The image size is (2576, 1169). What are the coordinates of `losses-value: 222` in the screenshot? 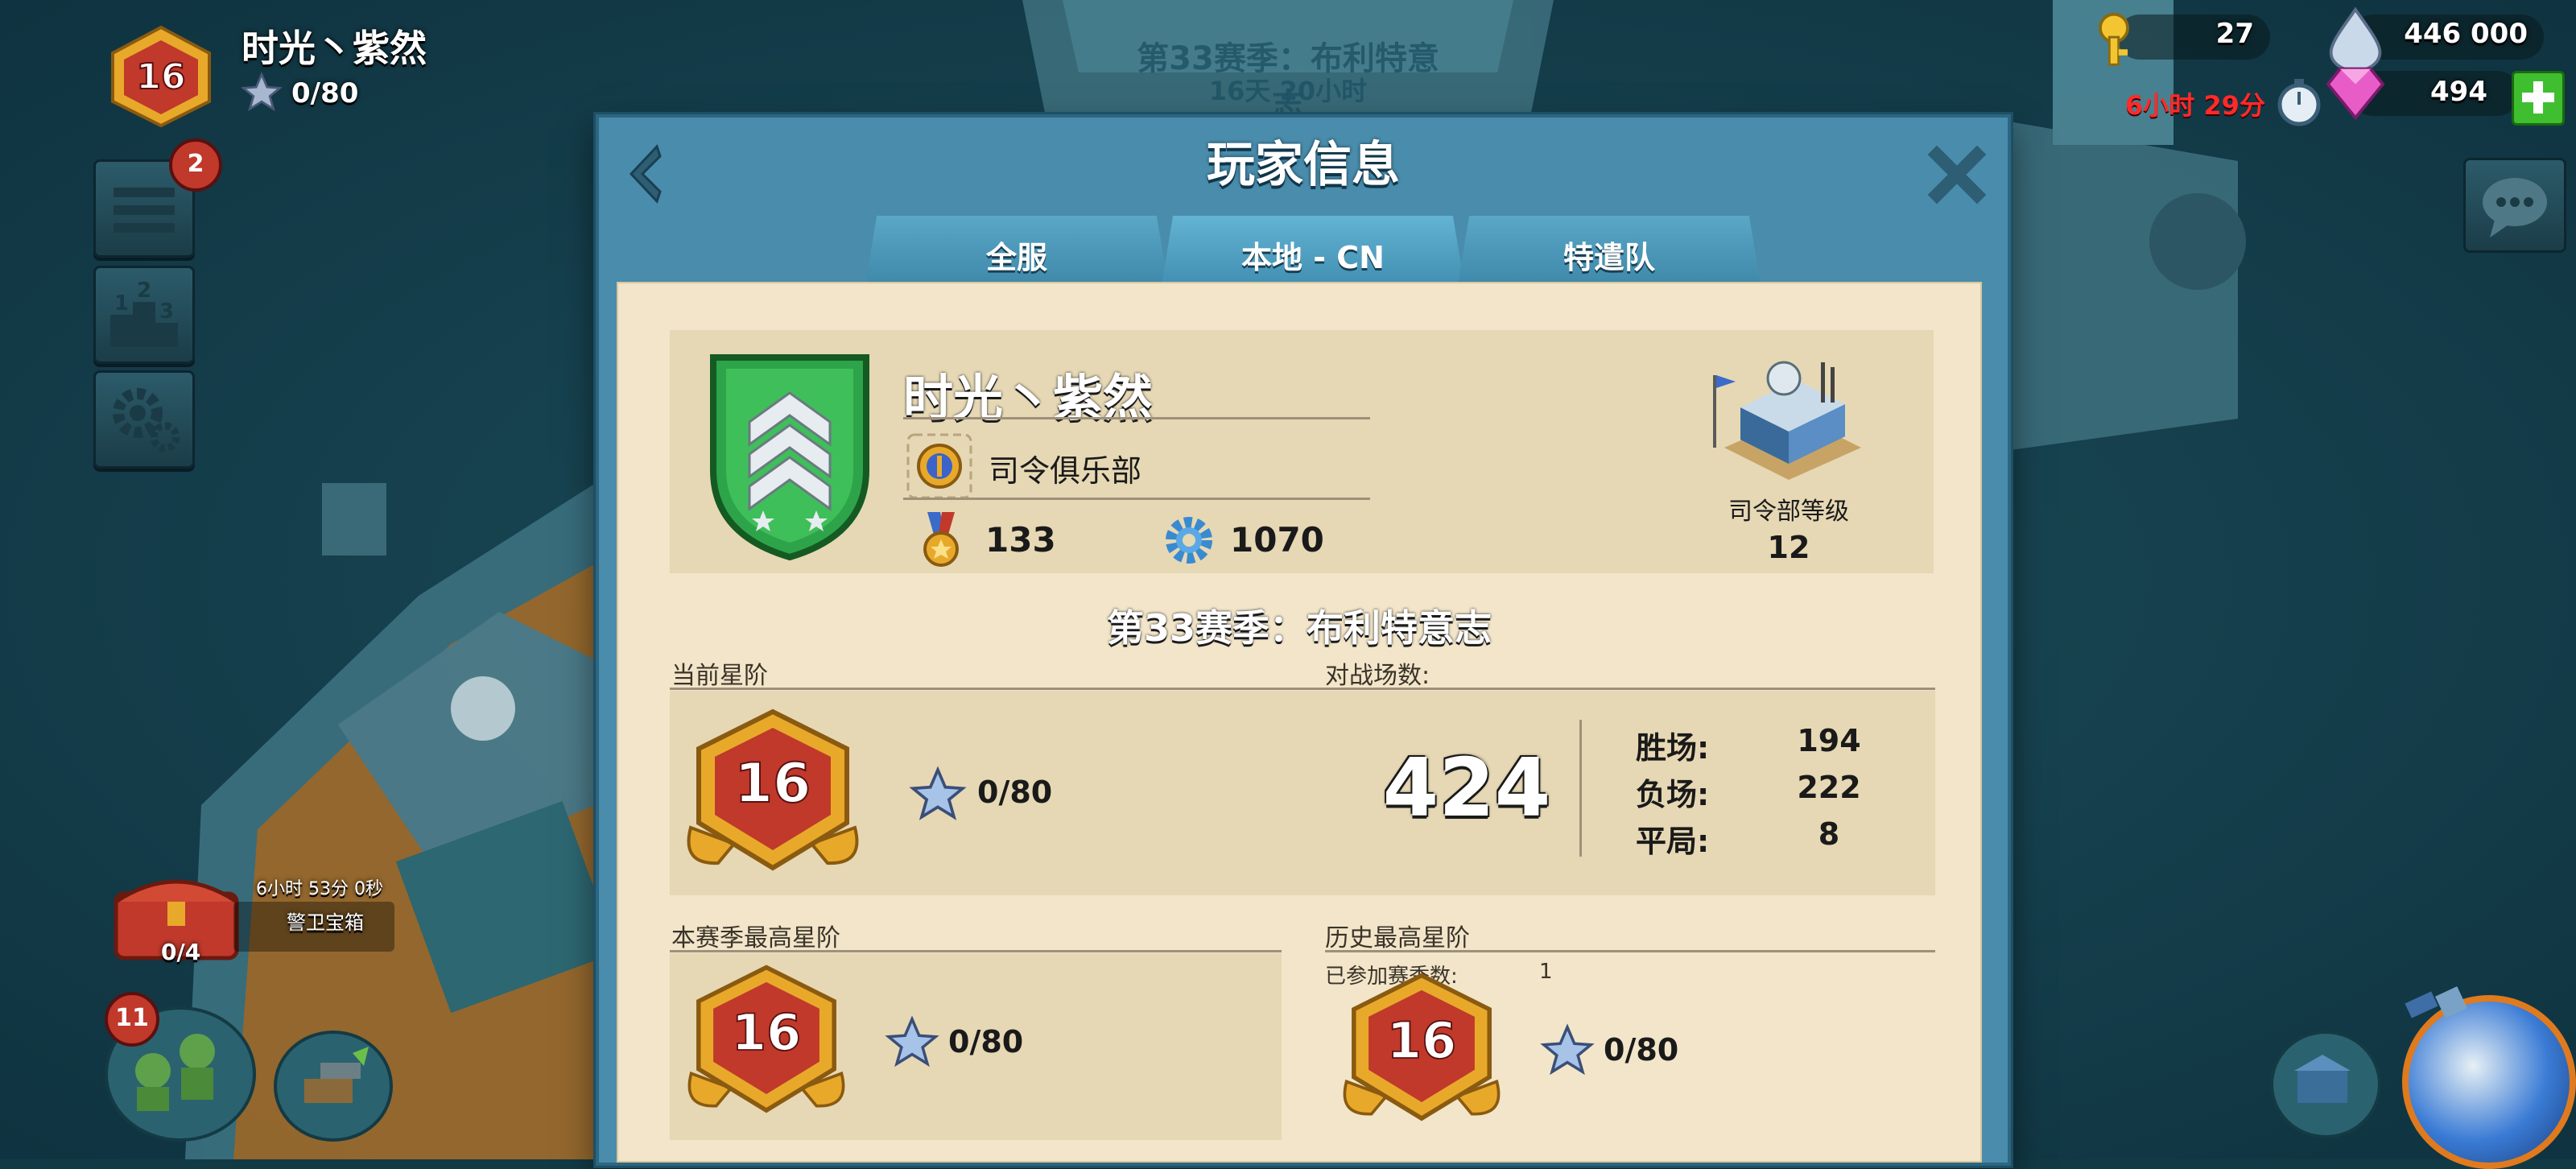 It's located at (1829, 787).